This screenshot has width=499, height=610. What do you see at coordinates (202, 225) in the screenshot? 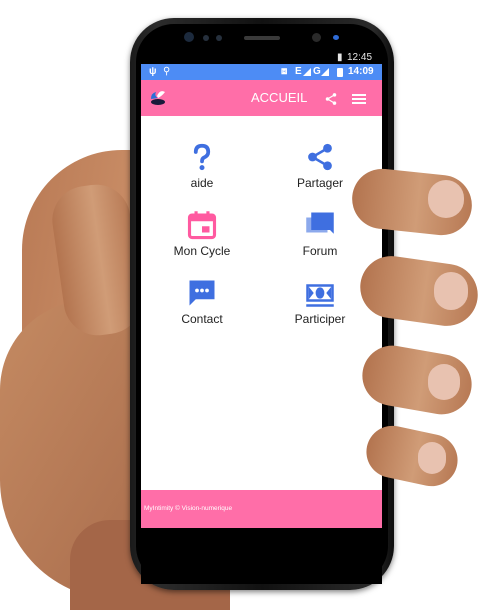
I see `calendar-icon` at bounding box center [202, 225].